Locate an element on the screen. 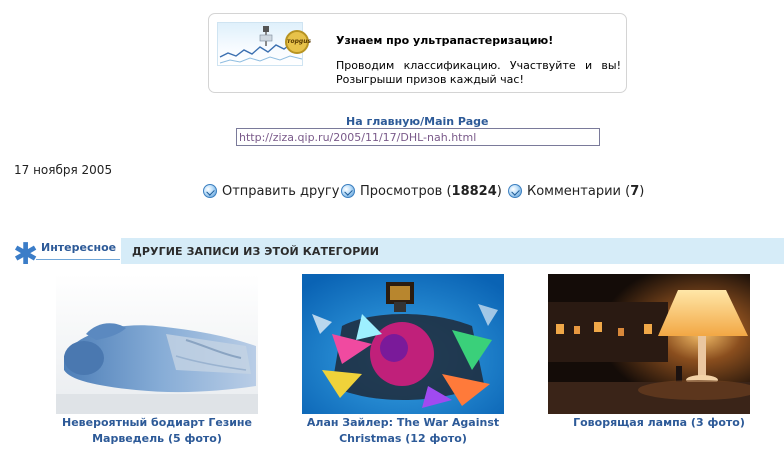 This screenshot has width=784, height=471. promo-badge-icon: торgus is located at coordinates (298, 42).